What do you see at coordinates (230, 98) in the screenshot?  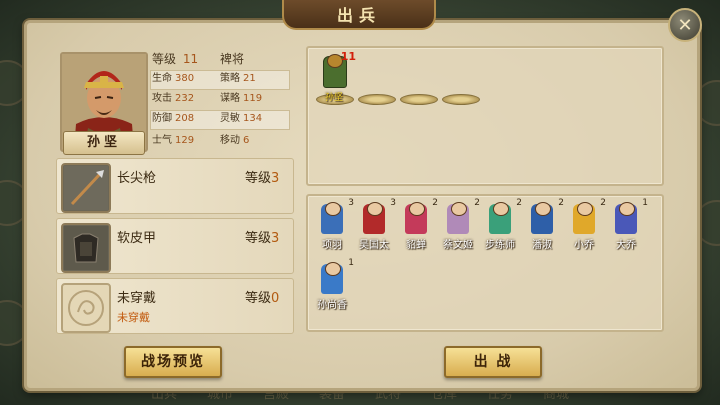 I see `stat-label: 谋略` at bounding box center [230, 98].